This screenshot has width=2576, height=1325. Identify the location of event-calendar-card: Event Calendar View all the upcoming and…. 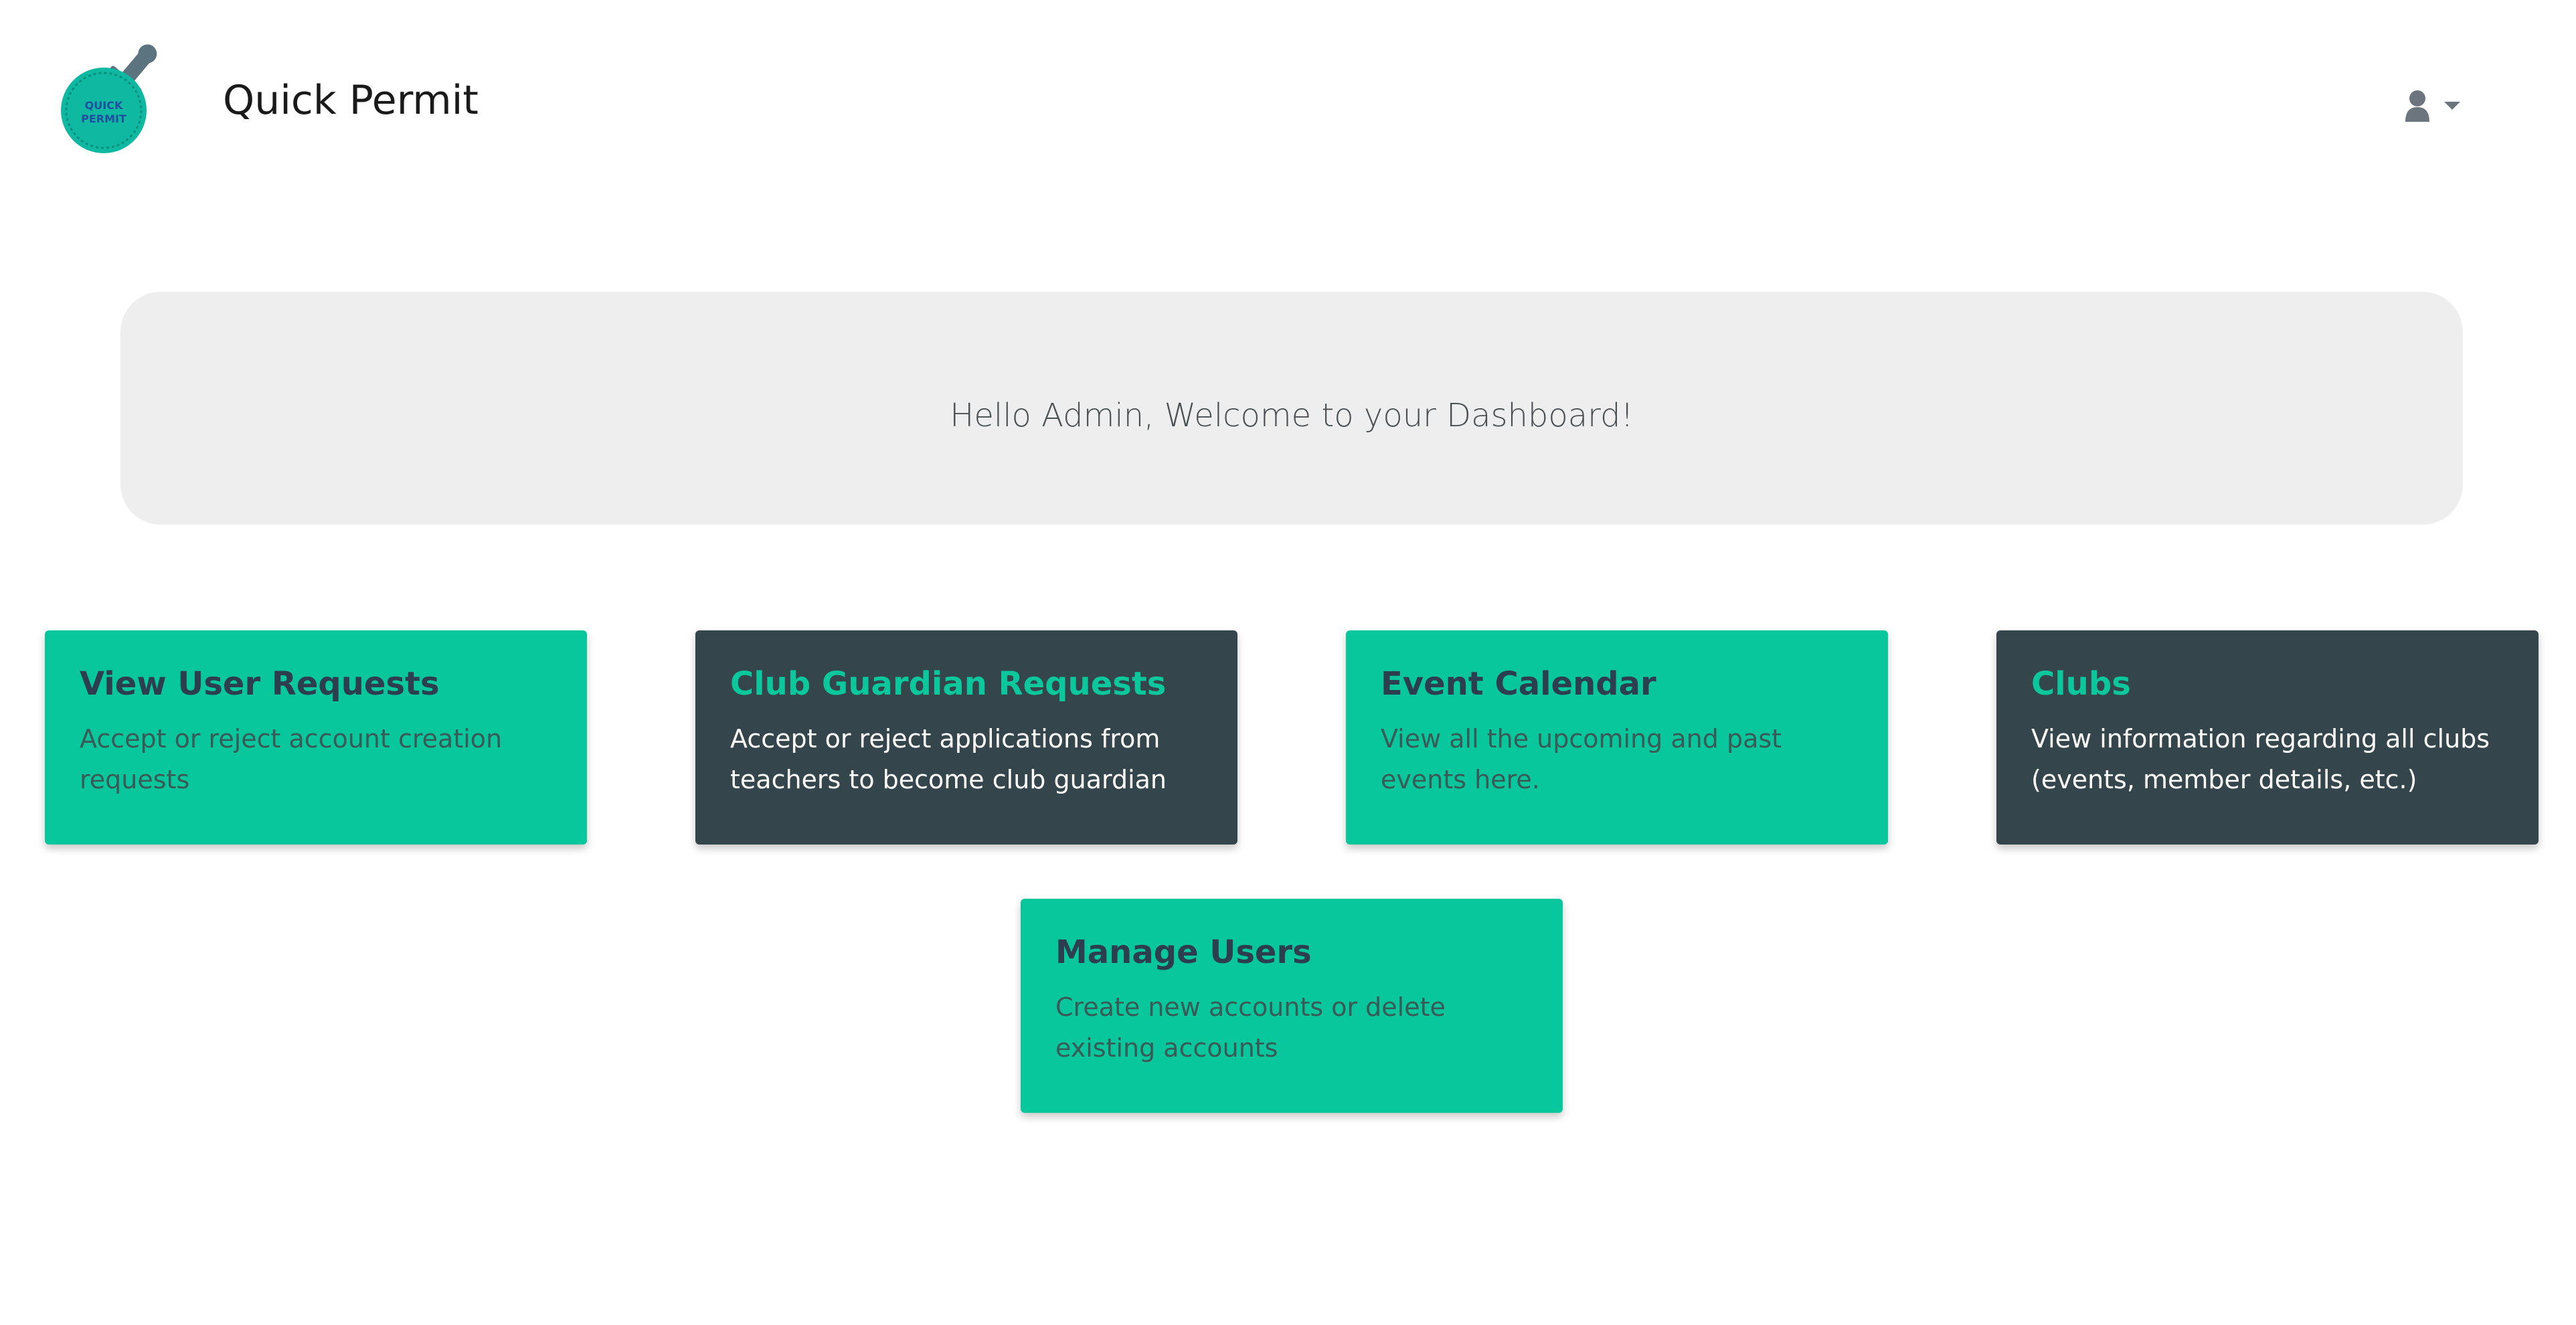
(1617, 737).